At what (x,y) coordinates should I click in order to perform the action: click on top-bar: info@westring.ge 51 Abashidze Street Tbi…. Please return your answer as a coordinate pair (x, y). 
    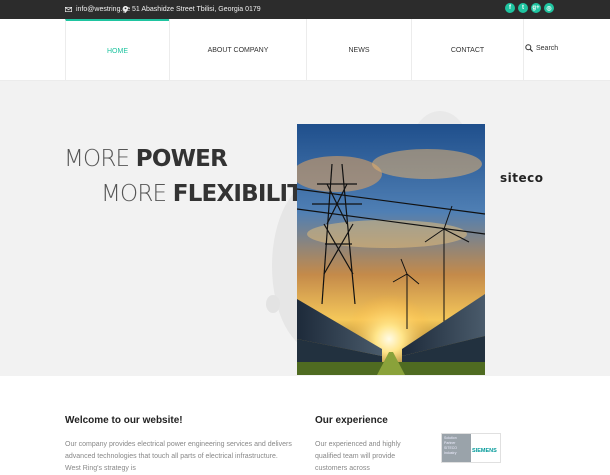
    Looking at the image, I should click on (305, 9).